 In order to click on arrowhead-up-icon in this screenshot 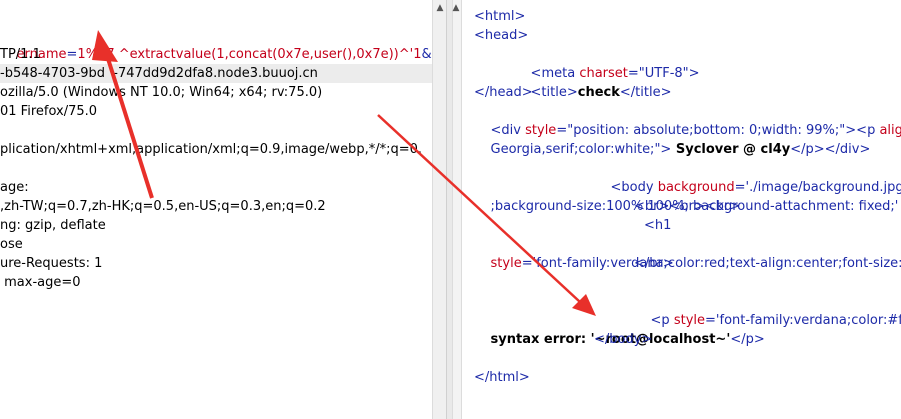, I will do `click(105, 46)`.